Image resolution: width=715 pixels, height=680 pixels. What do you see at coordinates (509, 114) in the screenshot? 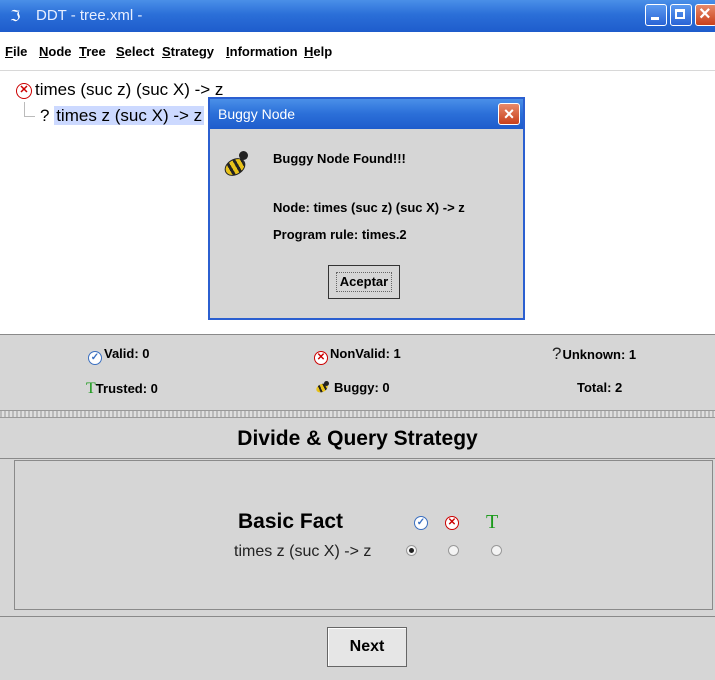
I see `dialog-close-button: ×` at bounding box center [509, 114].